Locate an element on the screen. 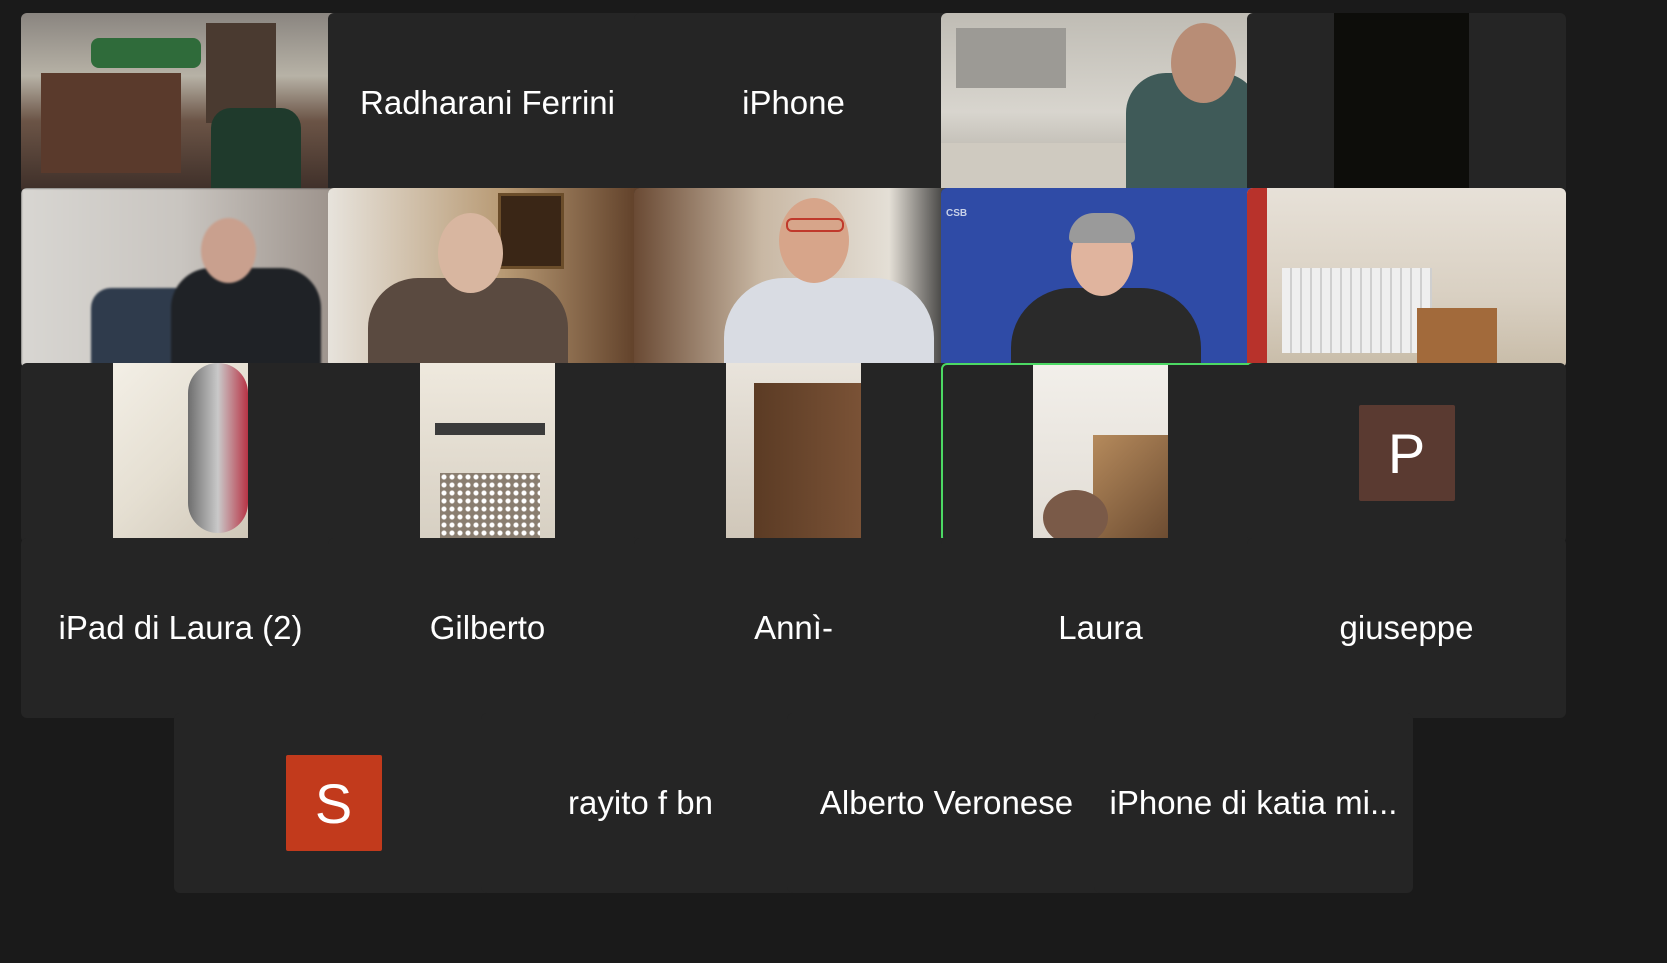 The image size is (1667, 963). participant-tile: CSB is located at coordinates (1100, 278).